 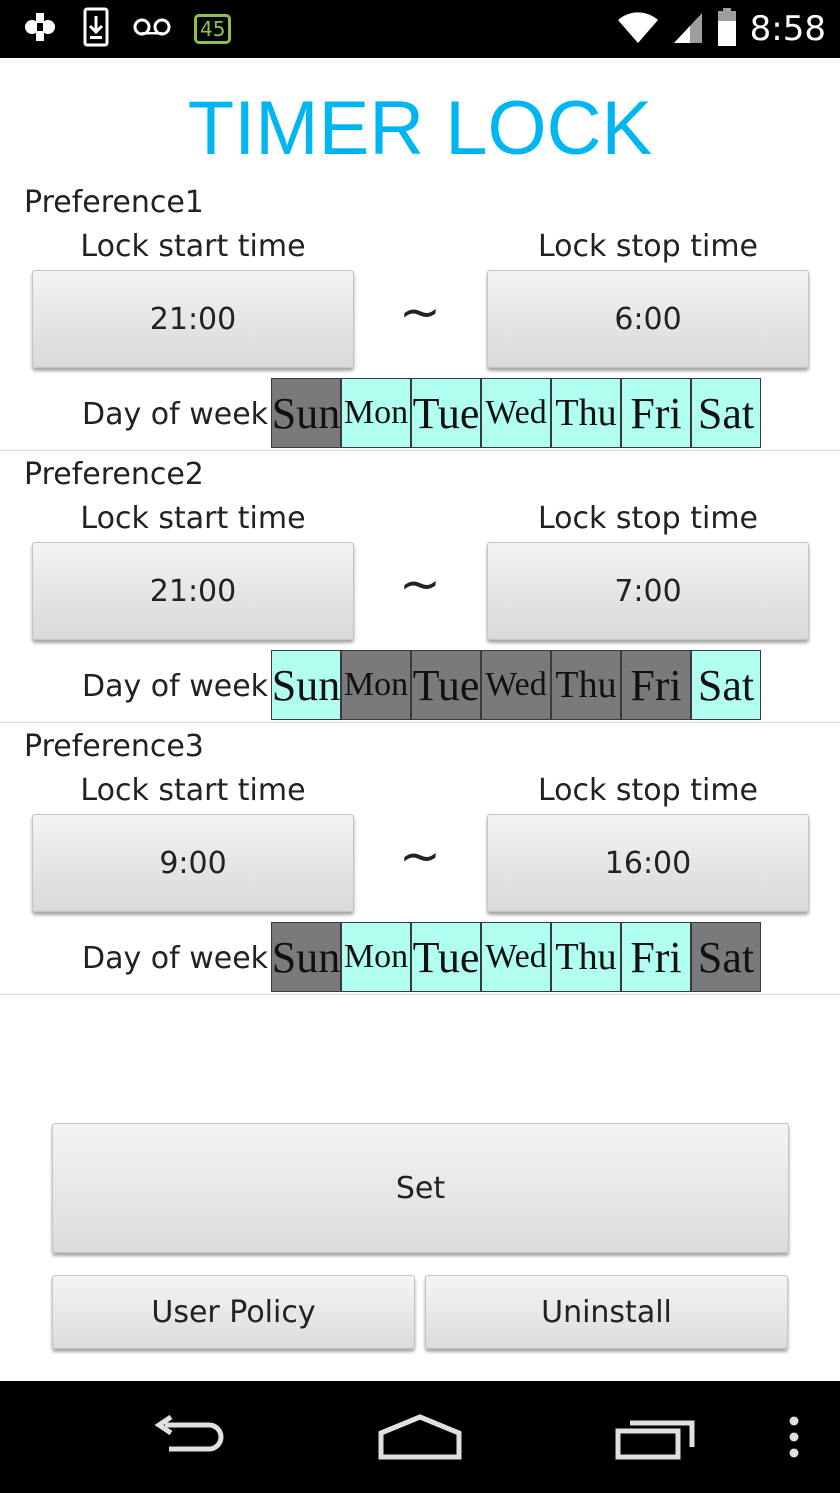 I want to click on lock-stop-time-button: 16:00, so click(x=648, y=863).